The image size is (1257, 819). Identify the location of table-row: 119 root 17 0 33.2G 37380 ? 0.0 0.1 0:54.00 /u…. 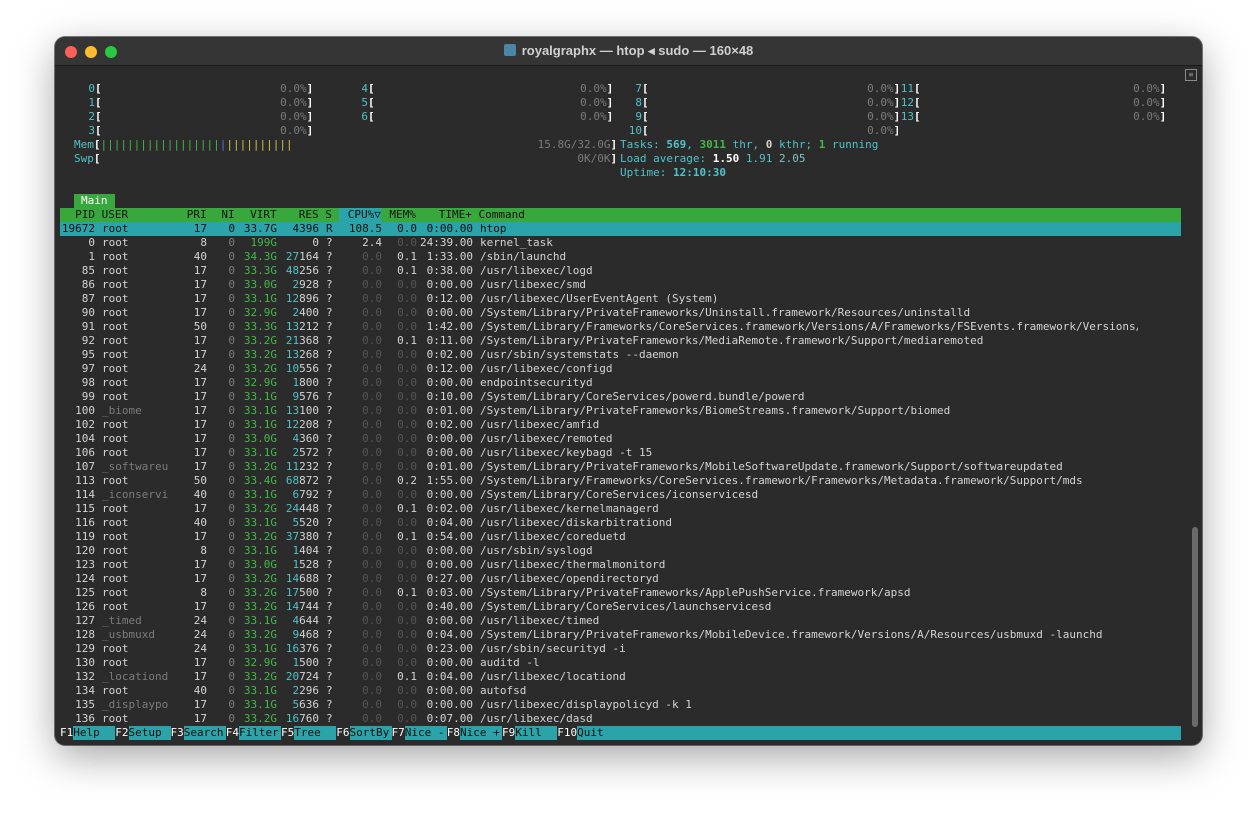
(620, 537).